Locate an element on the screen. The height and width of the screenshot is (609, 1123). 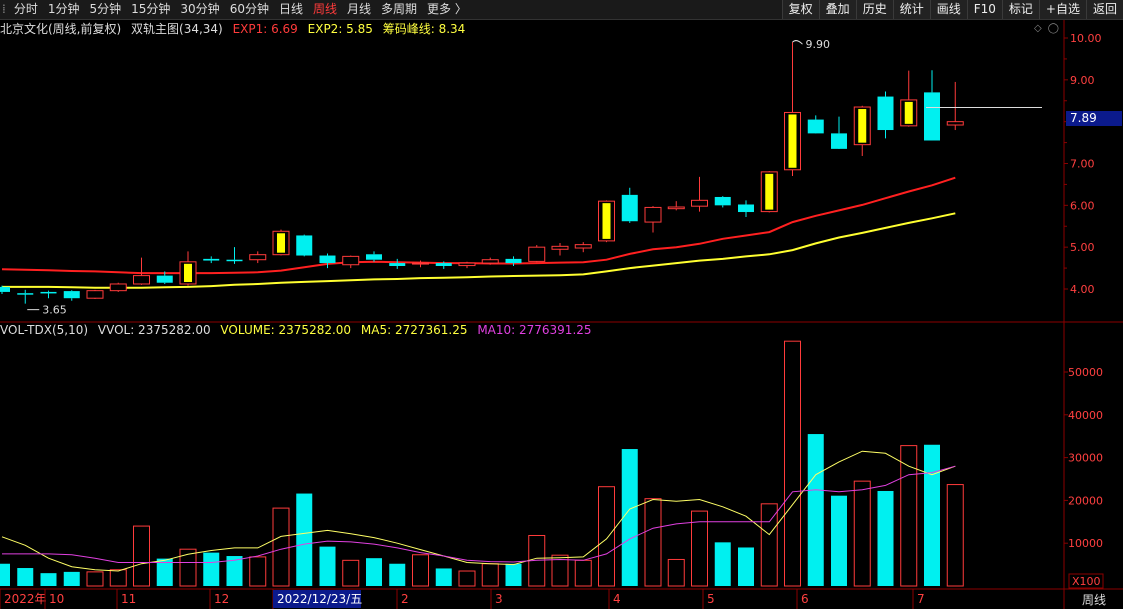
low-annotation: 3.65 is located at coordinates (54, 310).